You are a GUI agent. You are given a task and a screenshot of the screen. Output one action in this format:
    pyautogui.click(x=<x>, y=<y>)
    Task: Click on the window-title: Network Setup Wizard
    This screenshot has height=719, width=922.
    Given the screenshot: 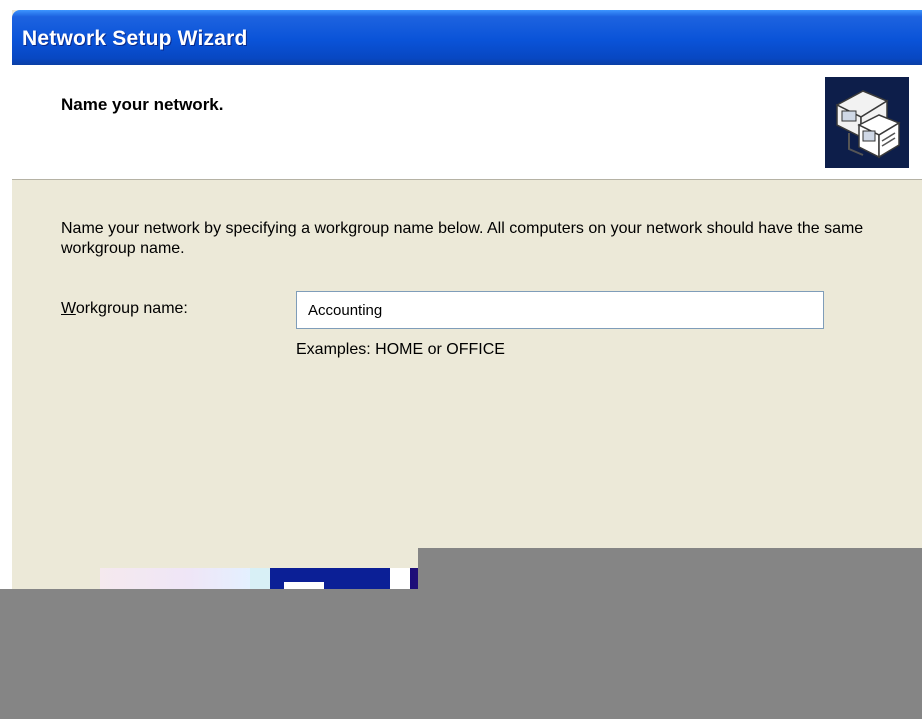 What is the action you would take?
    pyautogui.click(x=135, y=38)
    